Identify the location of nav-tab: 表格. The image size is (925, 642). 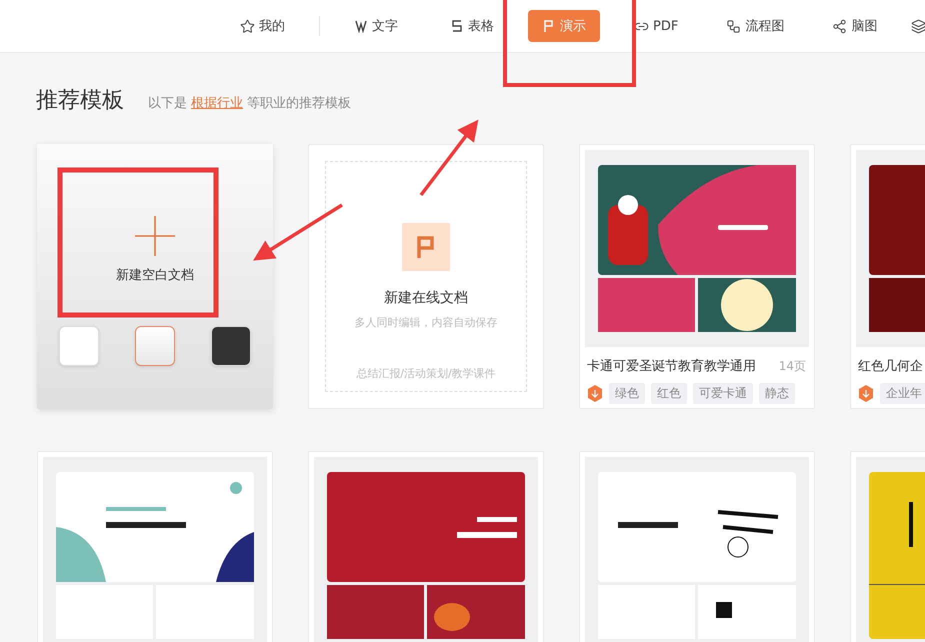
(472, 26).